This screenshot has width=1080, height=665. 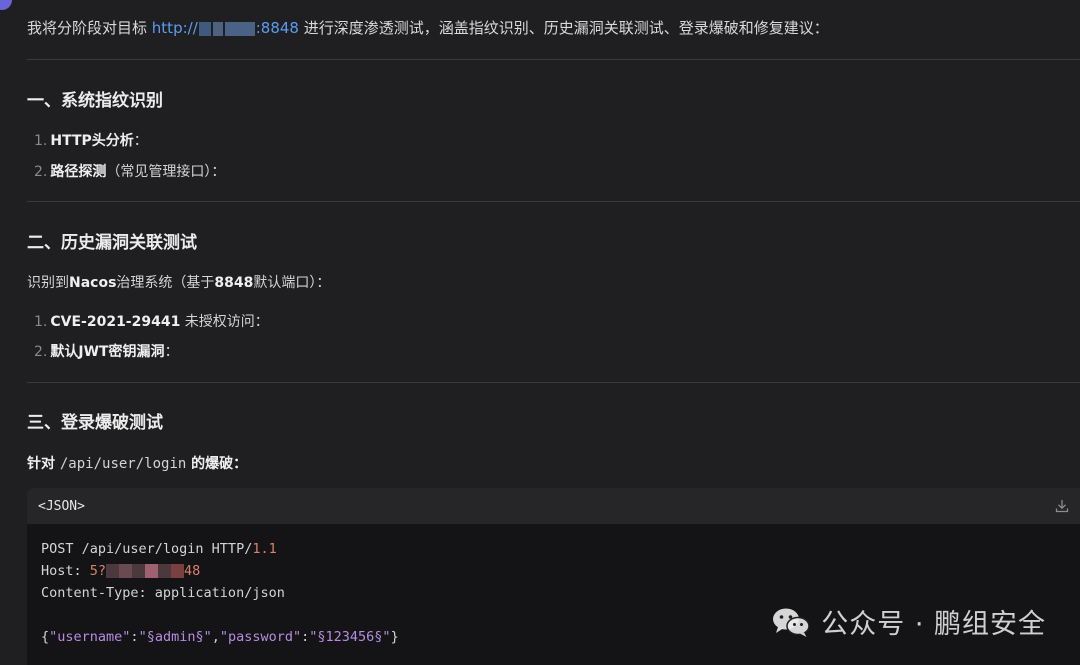 I want to click on assistant-avatar, so click(x=6, y=5).